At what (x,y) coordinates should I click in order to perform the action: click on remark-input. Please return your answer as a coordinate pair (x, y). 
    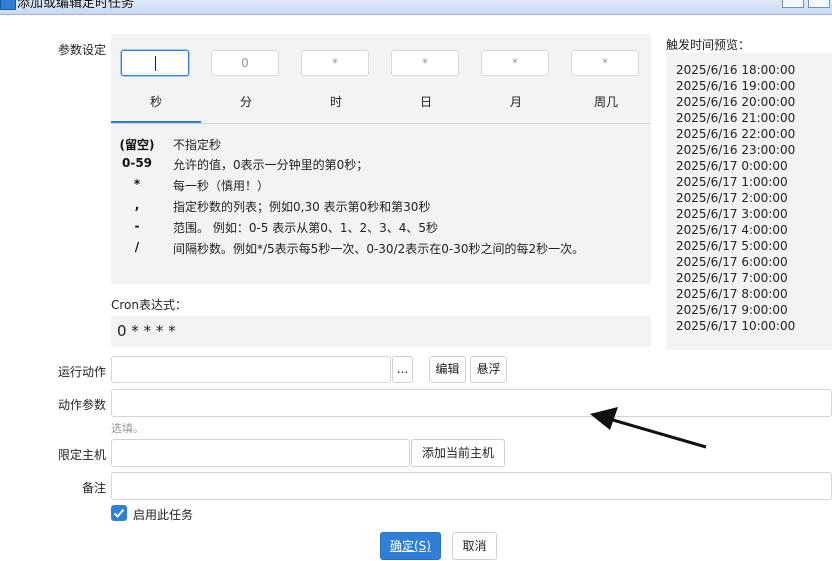
    Looking at the image, I should click on (471, 486).